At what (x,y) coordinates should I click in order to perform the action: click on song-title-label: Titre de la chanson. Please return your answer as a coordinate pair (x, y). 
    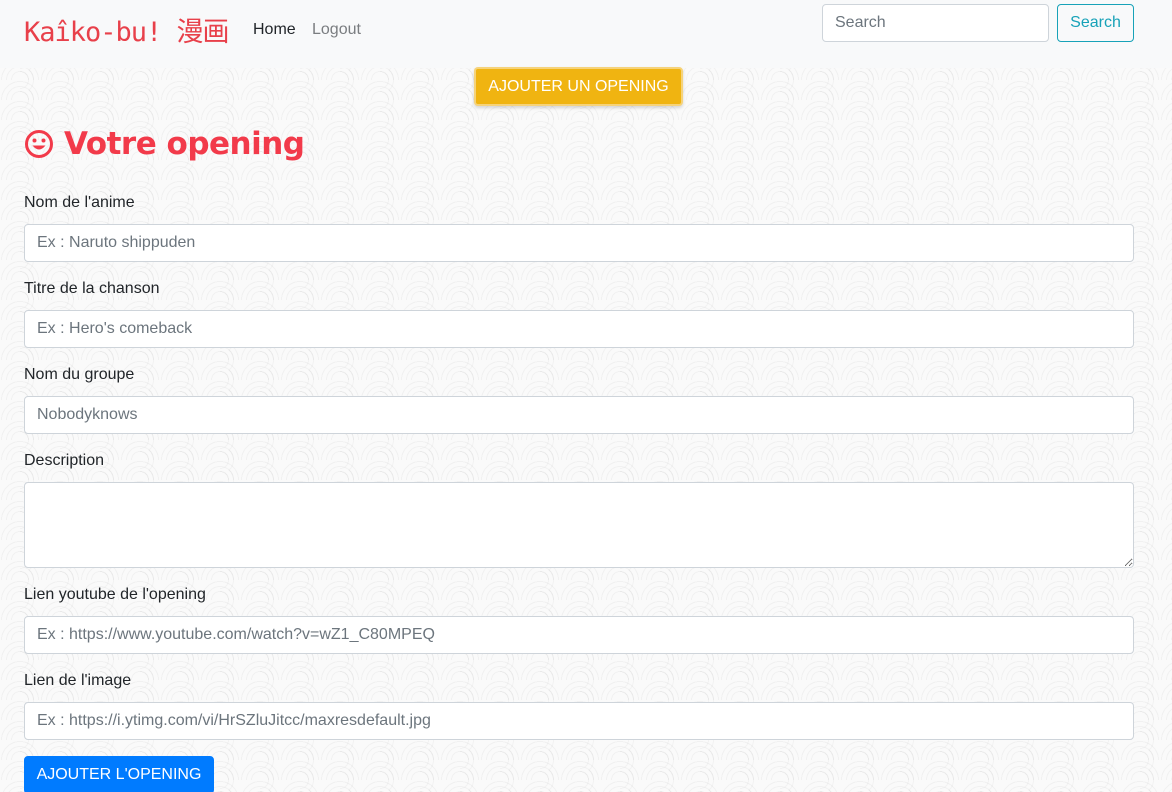
    Looking at the image, I should click on (92, 288).